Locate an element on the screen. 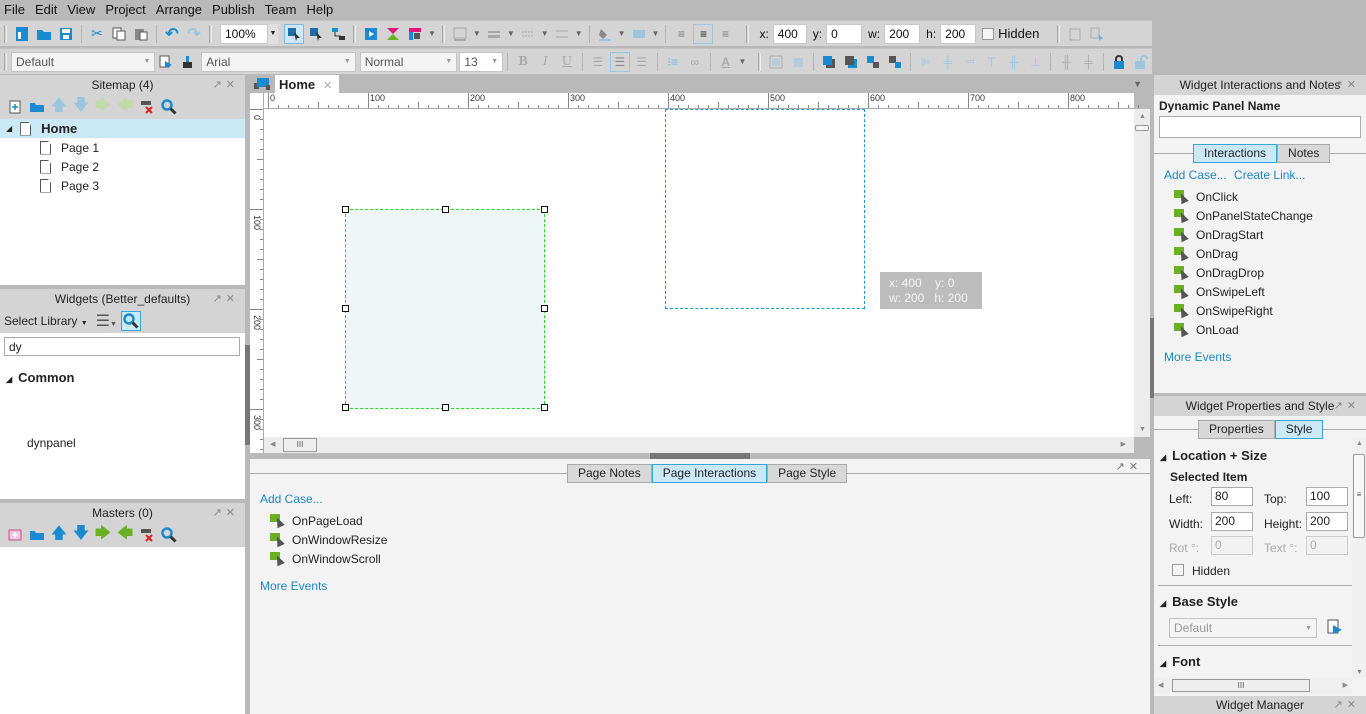 This screenshot has height=714, width=1366. fill-color-icon is located at coordinates (605, 34).